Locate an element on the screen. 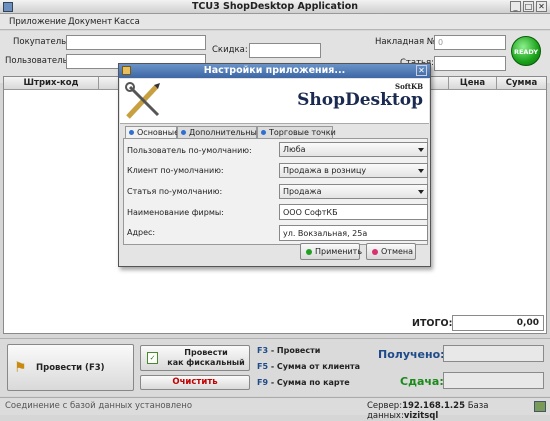 The image size is (550, 421). brand-logo: ShopDesktop is located at coordinates (360, 100).